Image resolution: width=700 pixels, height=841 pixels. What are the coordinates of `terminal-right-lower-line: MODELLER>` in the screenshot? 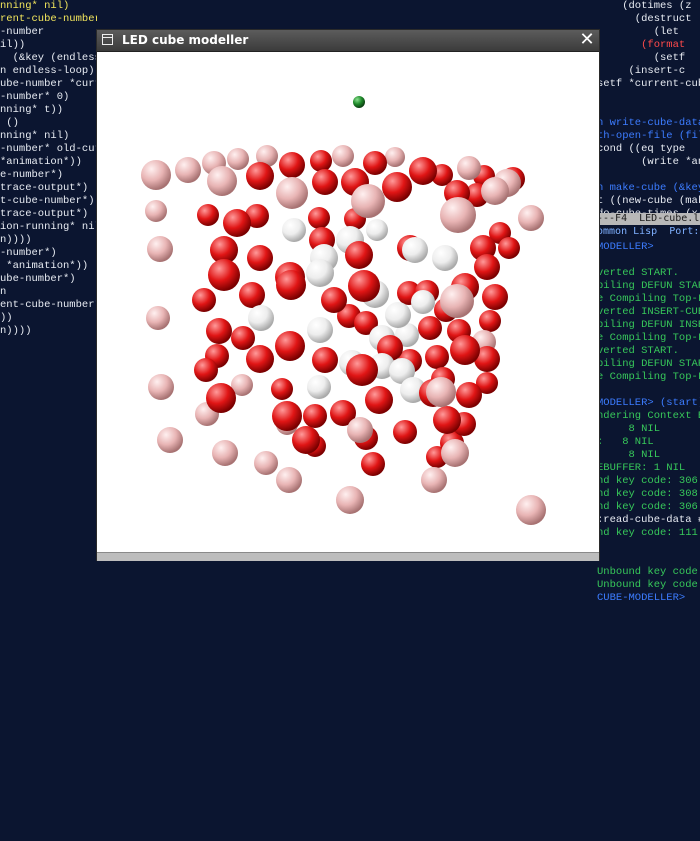 It's located at (625, 247).